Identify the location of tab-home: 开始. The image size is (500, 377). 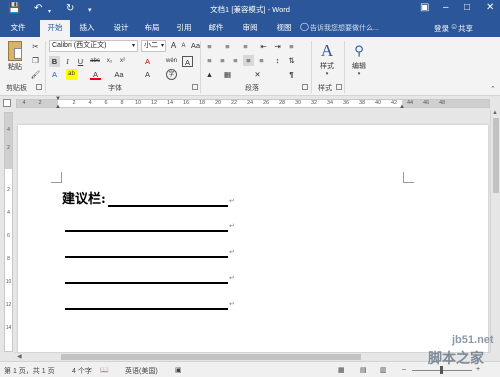
(55, 28).